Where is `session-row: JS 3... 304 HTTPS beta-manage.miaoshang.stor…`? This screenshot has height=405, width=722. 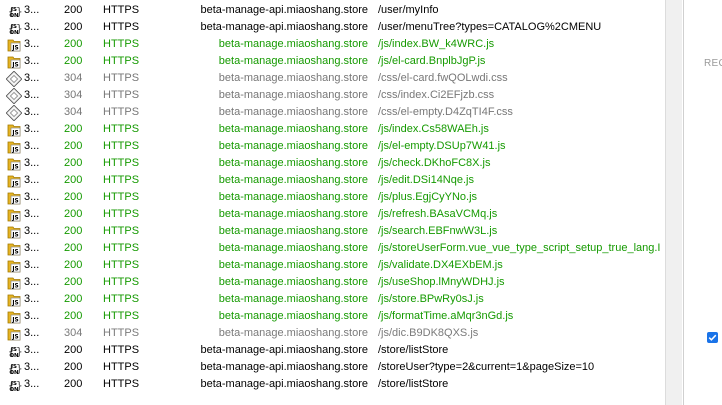
session-row: JS 3... 304 HTTPS beta-manage.miaoshang.stor… is located at coordinates (332, 333).